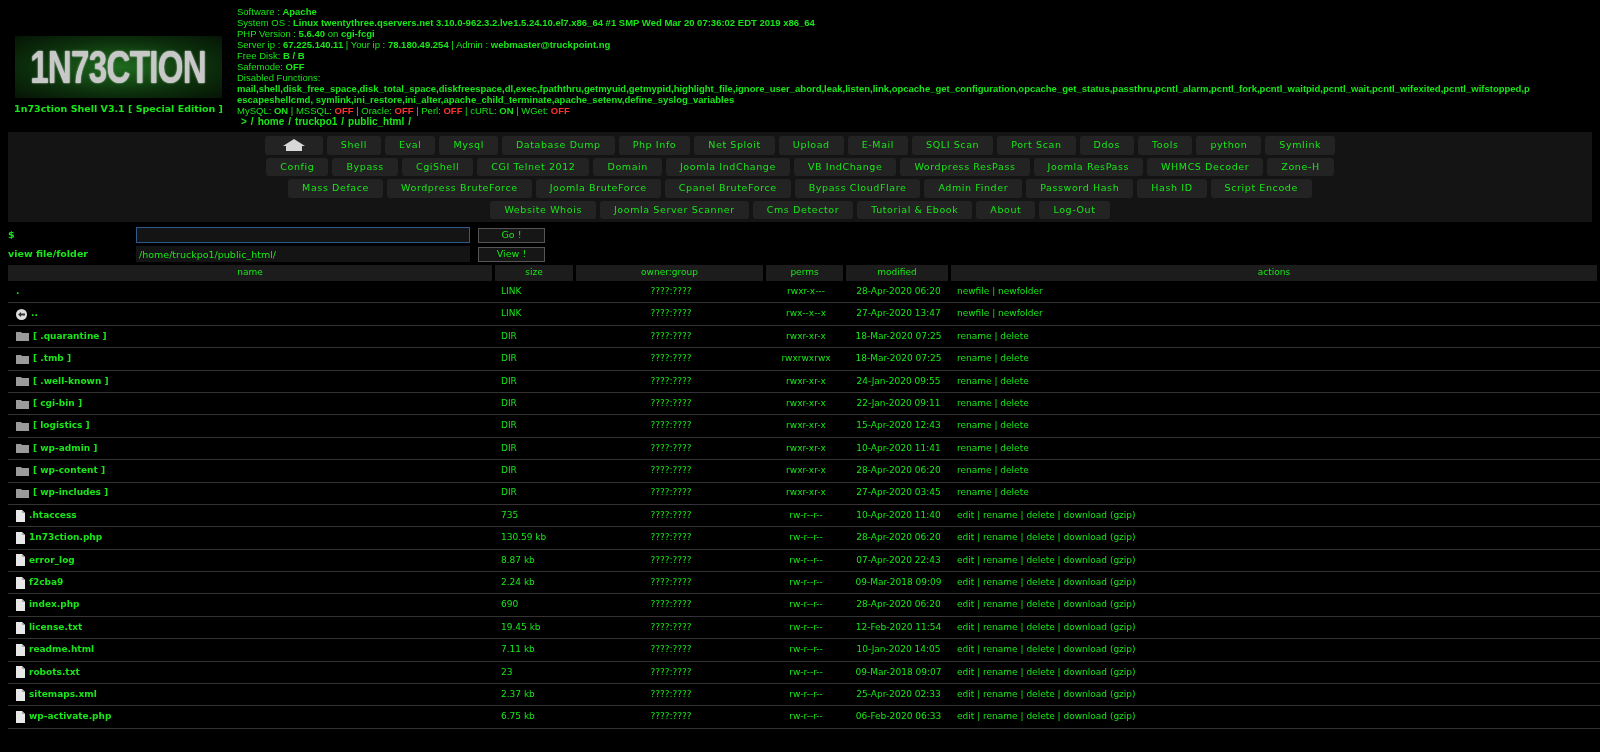 The height and width of the screenshot is (752, 1600). What do you see at coordinates (410, 145) in the screenshot?
I see `menu-button: Eval` at bounding box center [410, 145].